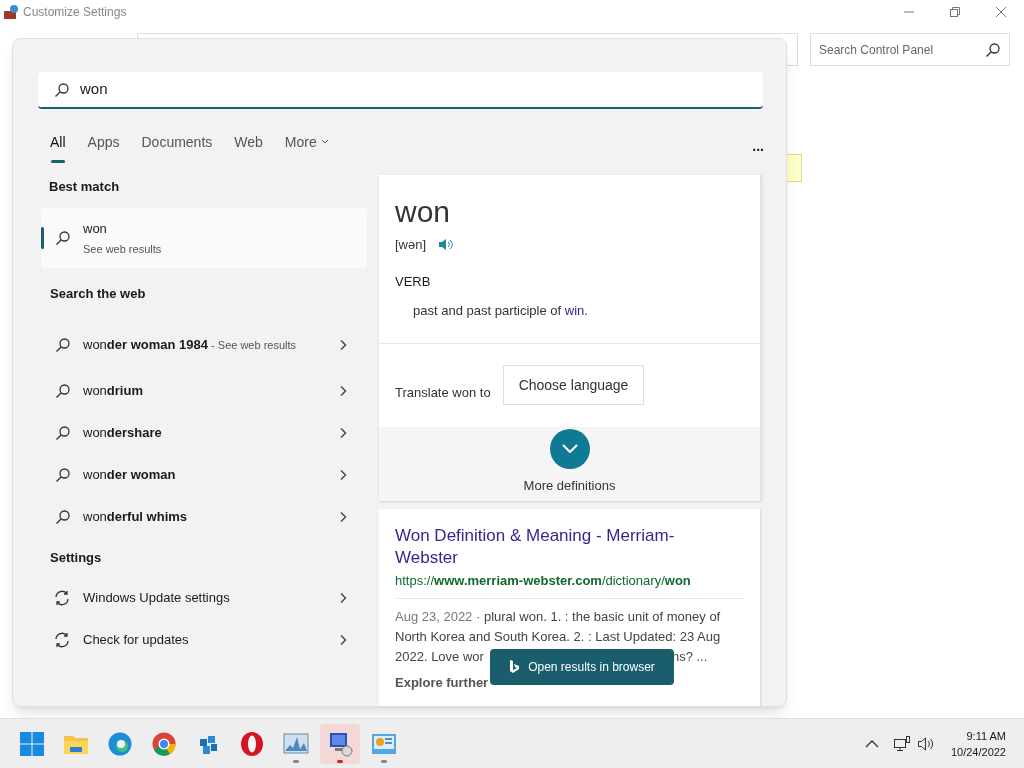 The height and width of the screenshot is (768, 1024). What do you see at coordinates (569, 584) in the screenshot?
I see `result-url: https://www.merriam-webster.com/dictionary/won` at bounding box center [569, 584].